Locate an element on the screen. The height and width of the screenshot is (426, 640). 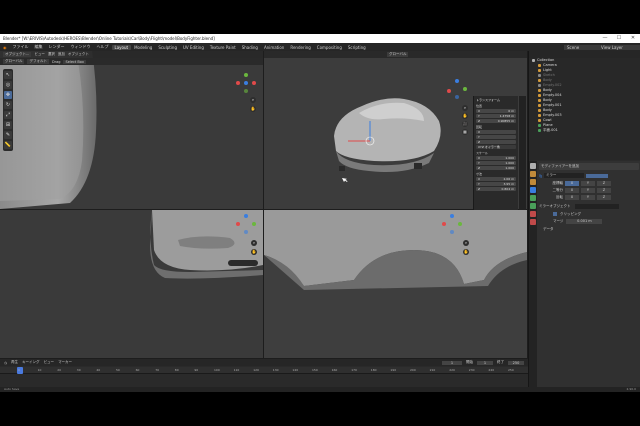
rotate-tool-icon: ↻ is located at coordinates (8, 105).